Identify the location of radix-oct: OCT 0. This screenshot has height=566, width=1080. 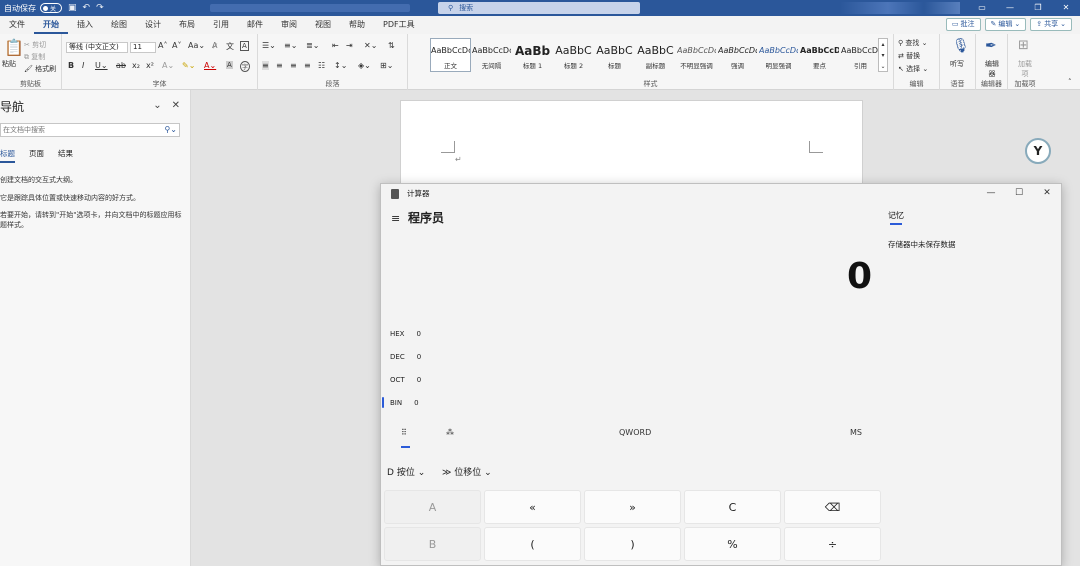
(405, 380).